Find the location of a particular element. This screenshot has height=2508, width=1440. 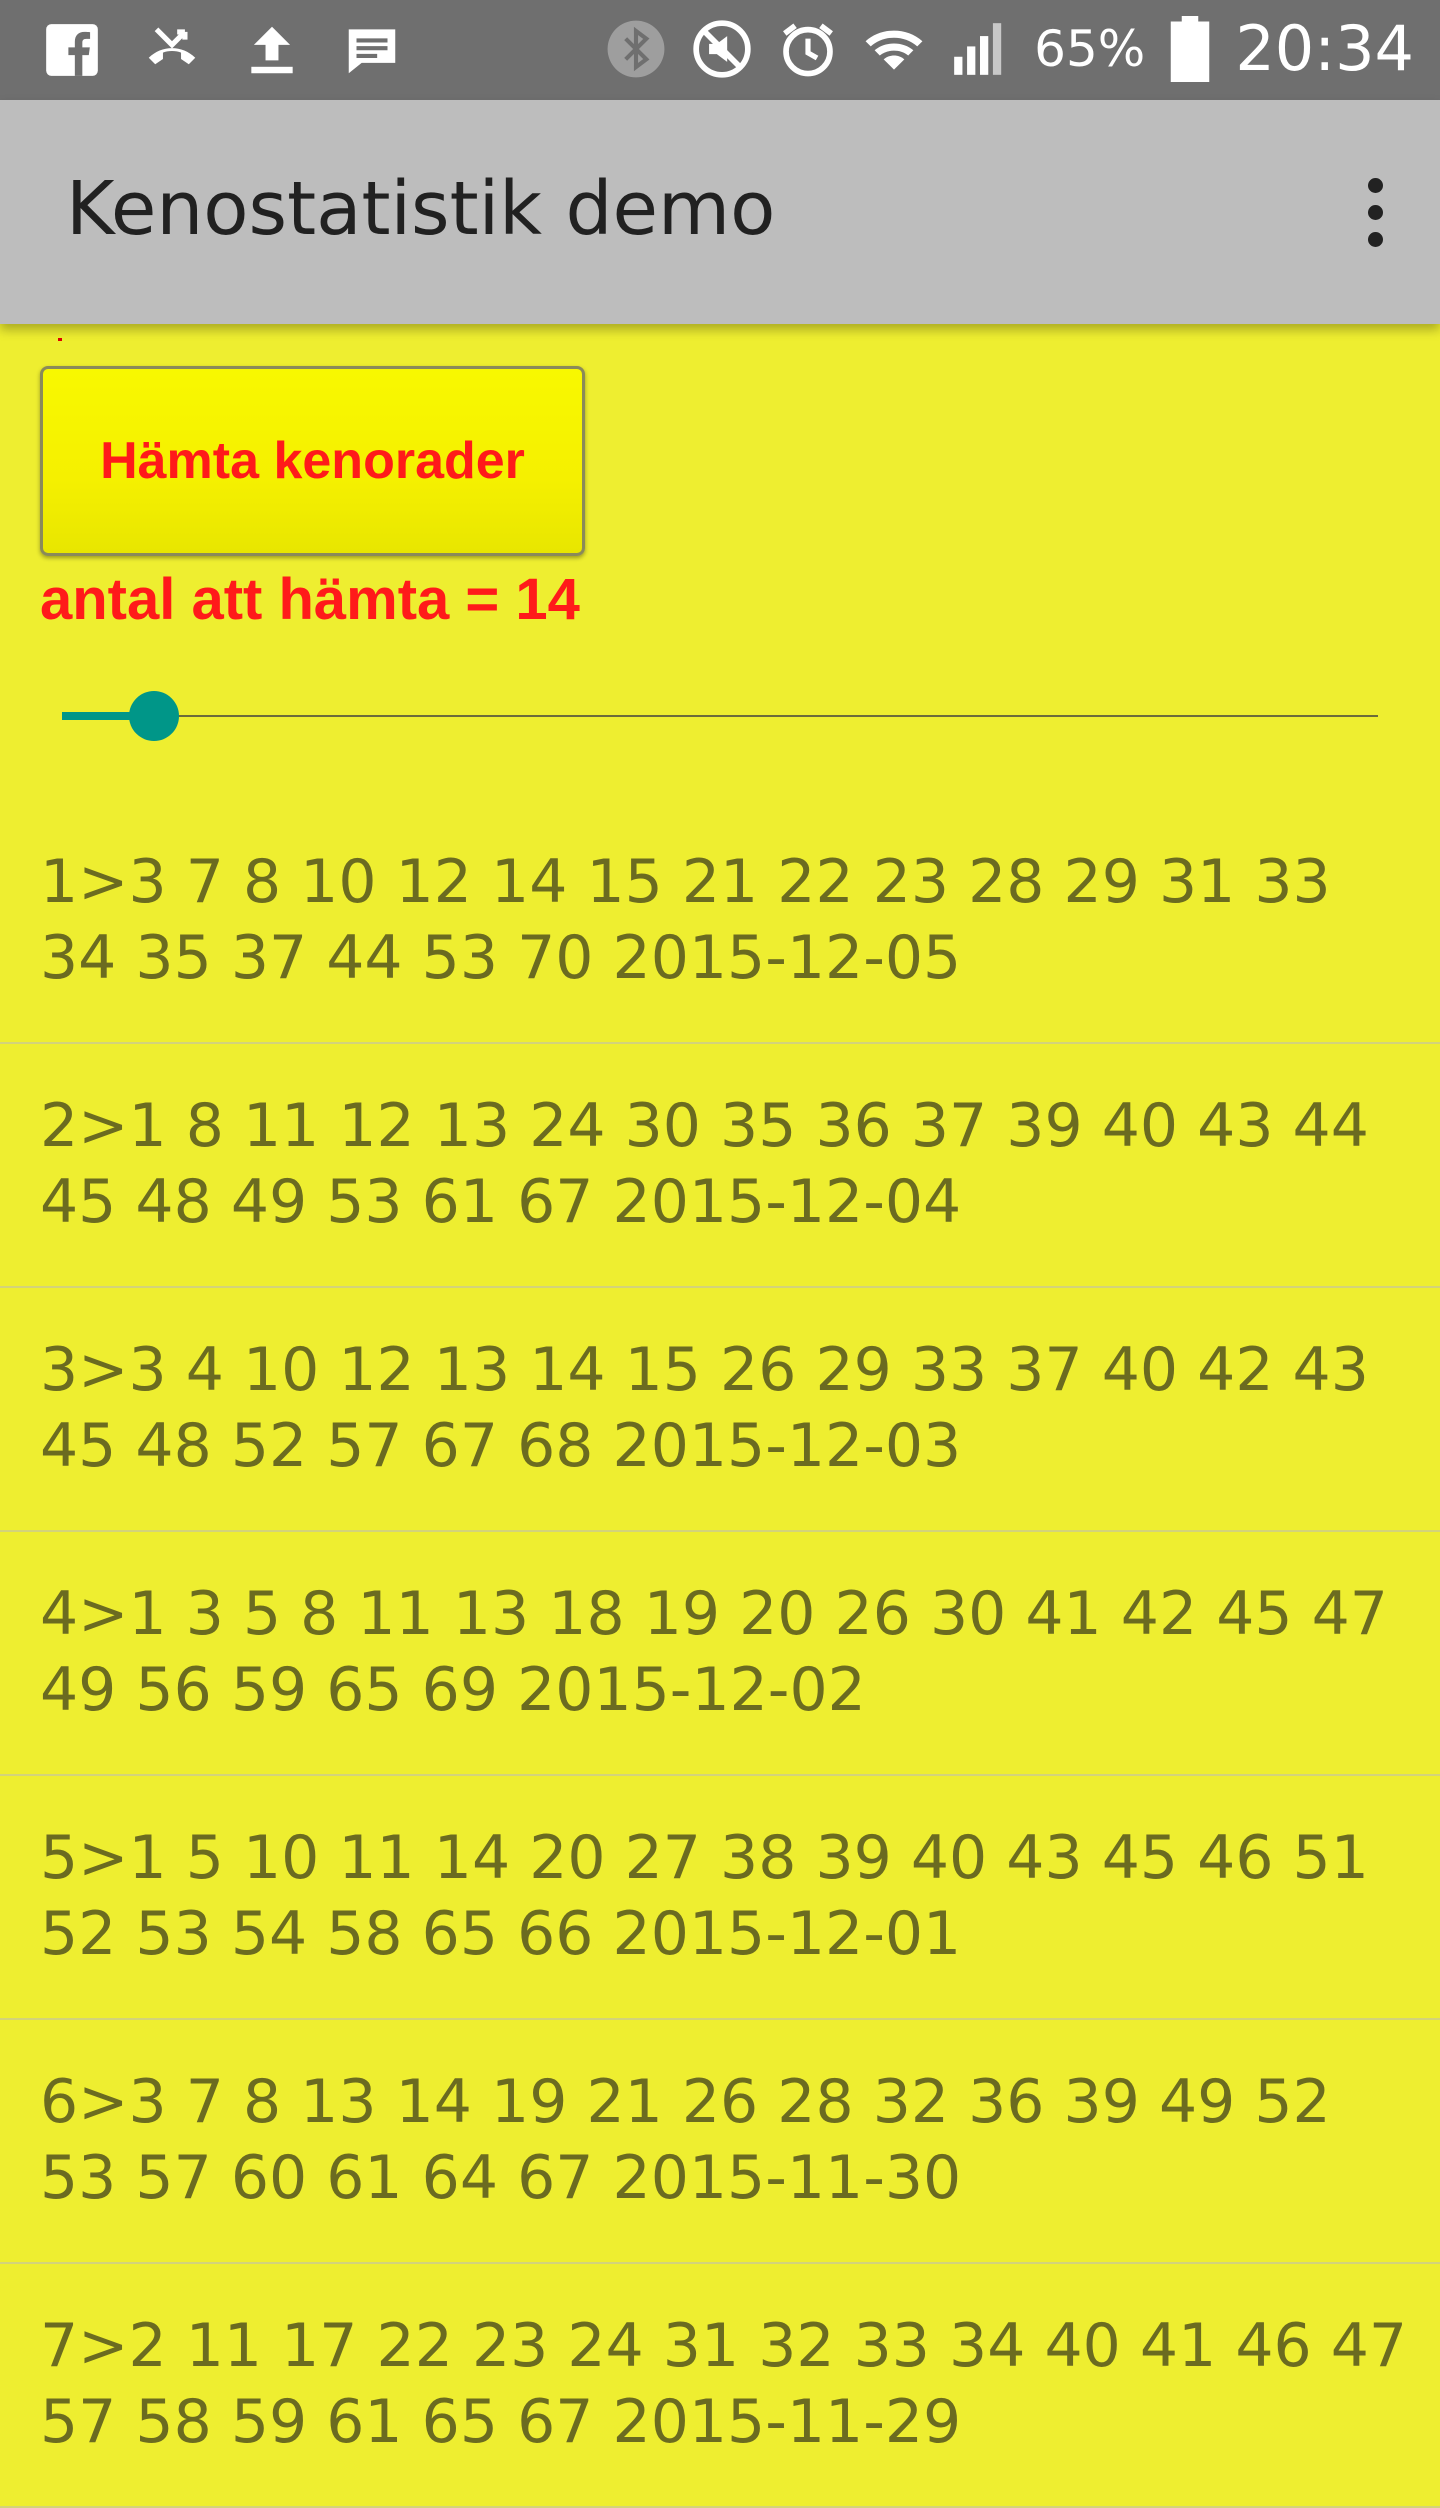

notification-icons is located at coordinates (222, 50).